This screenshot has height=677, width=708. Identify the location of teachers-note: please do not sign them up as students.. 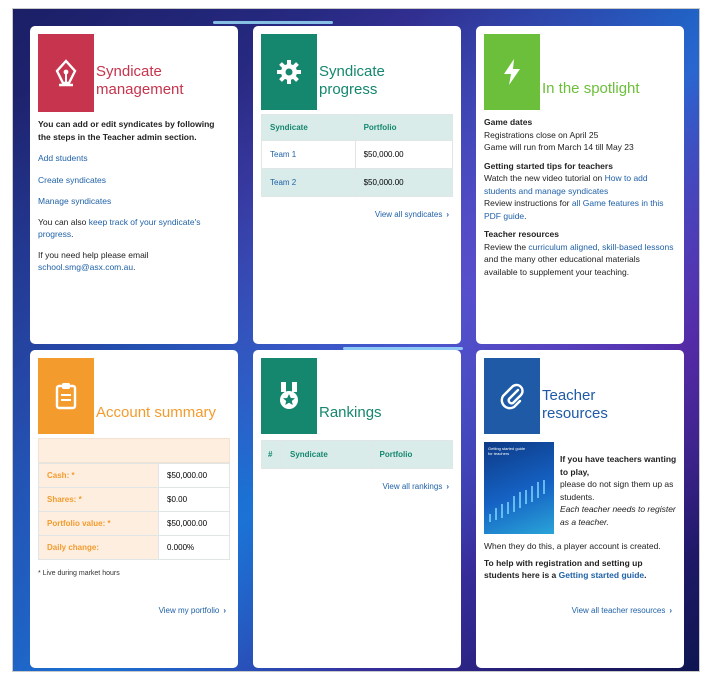
(617, 490).